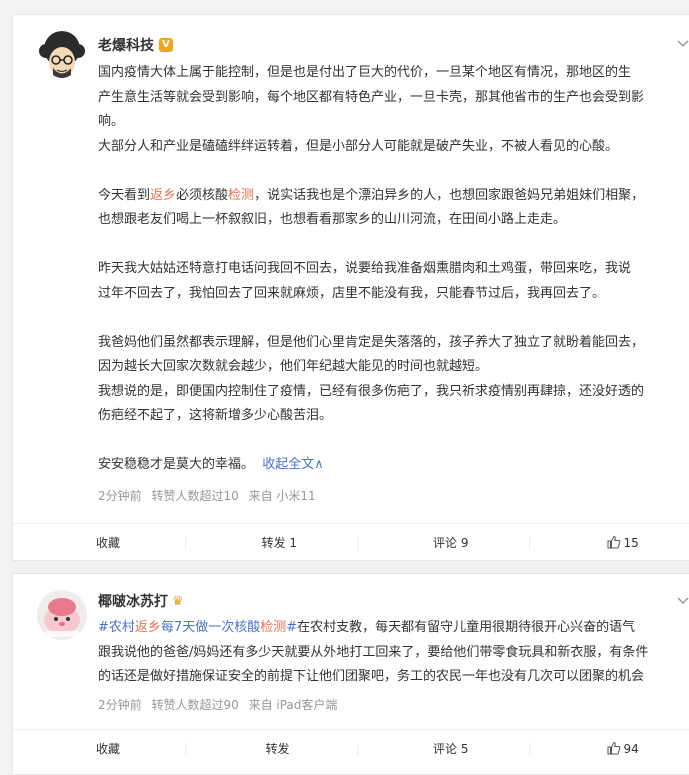 The height and width of the screenshot is (775, 689). Describe the element at coordinates (279, 543) in the screenshot. I see `repost-label: 转发 1` at that location.